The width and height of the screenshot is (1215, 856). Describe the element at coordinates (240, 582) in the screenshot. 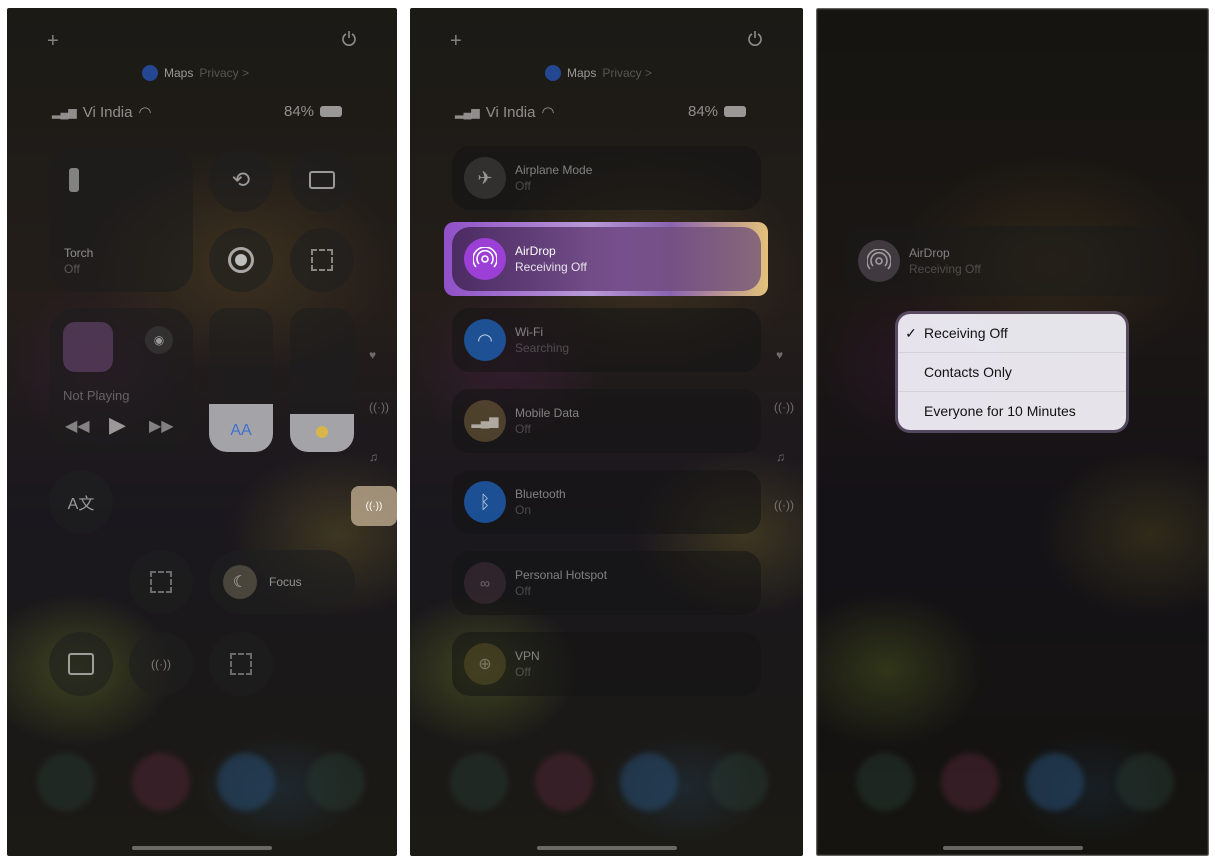

I see `moon-icon: ☾` at that location.